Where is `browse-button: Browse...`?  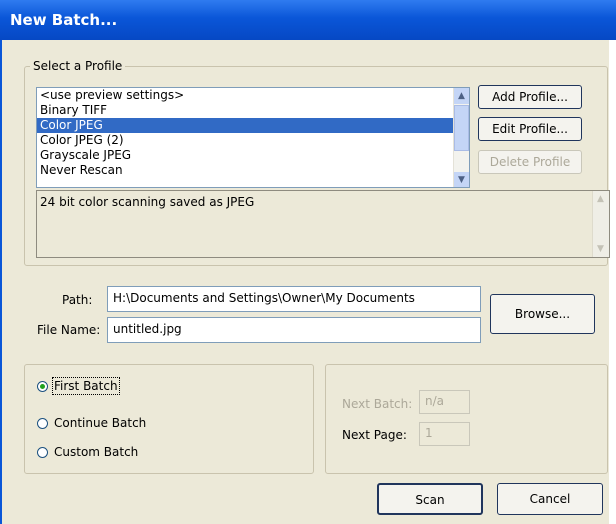 browse-button: Browse... is located at coordinates (542, 314).